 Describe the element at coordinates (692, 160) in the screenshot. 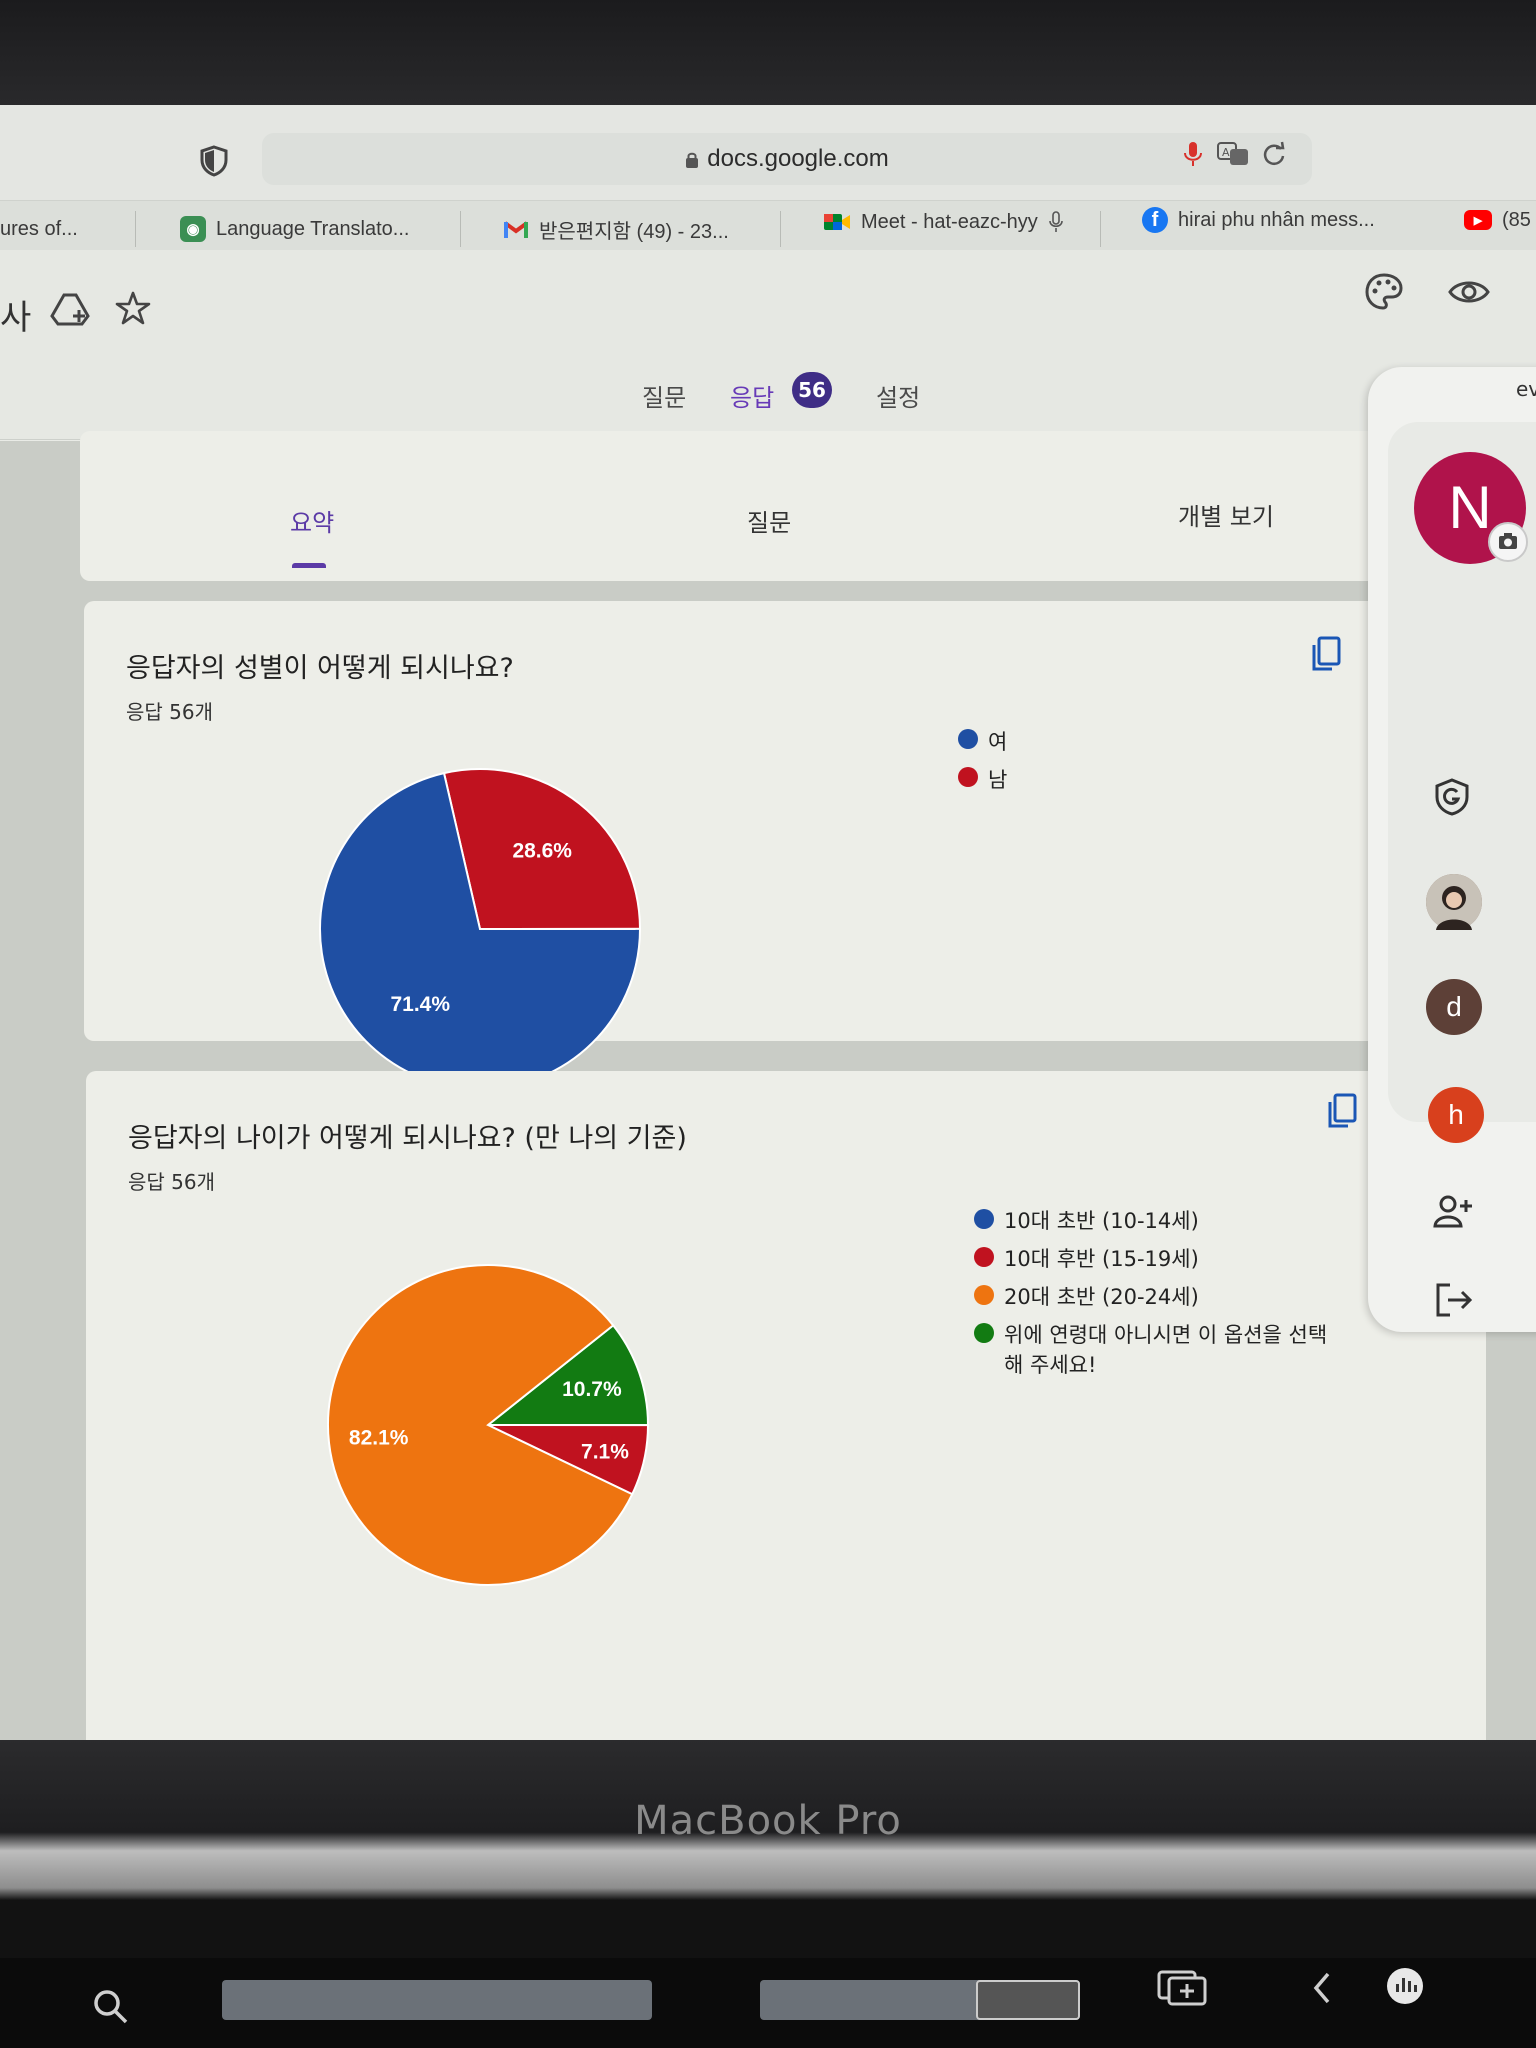

I see `lock-icon` at that location.